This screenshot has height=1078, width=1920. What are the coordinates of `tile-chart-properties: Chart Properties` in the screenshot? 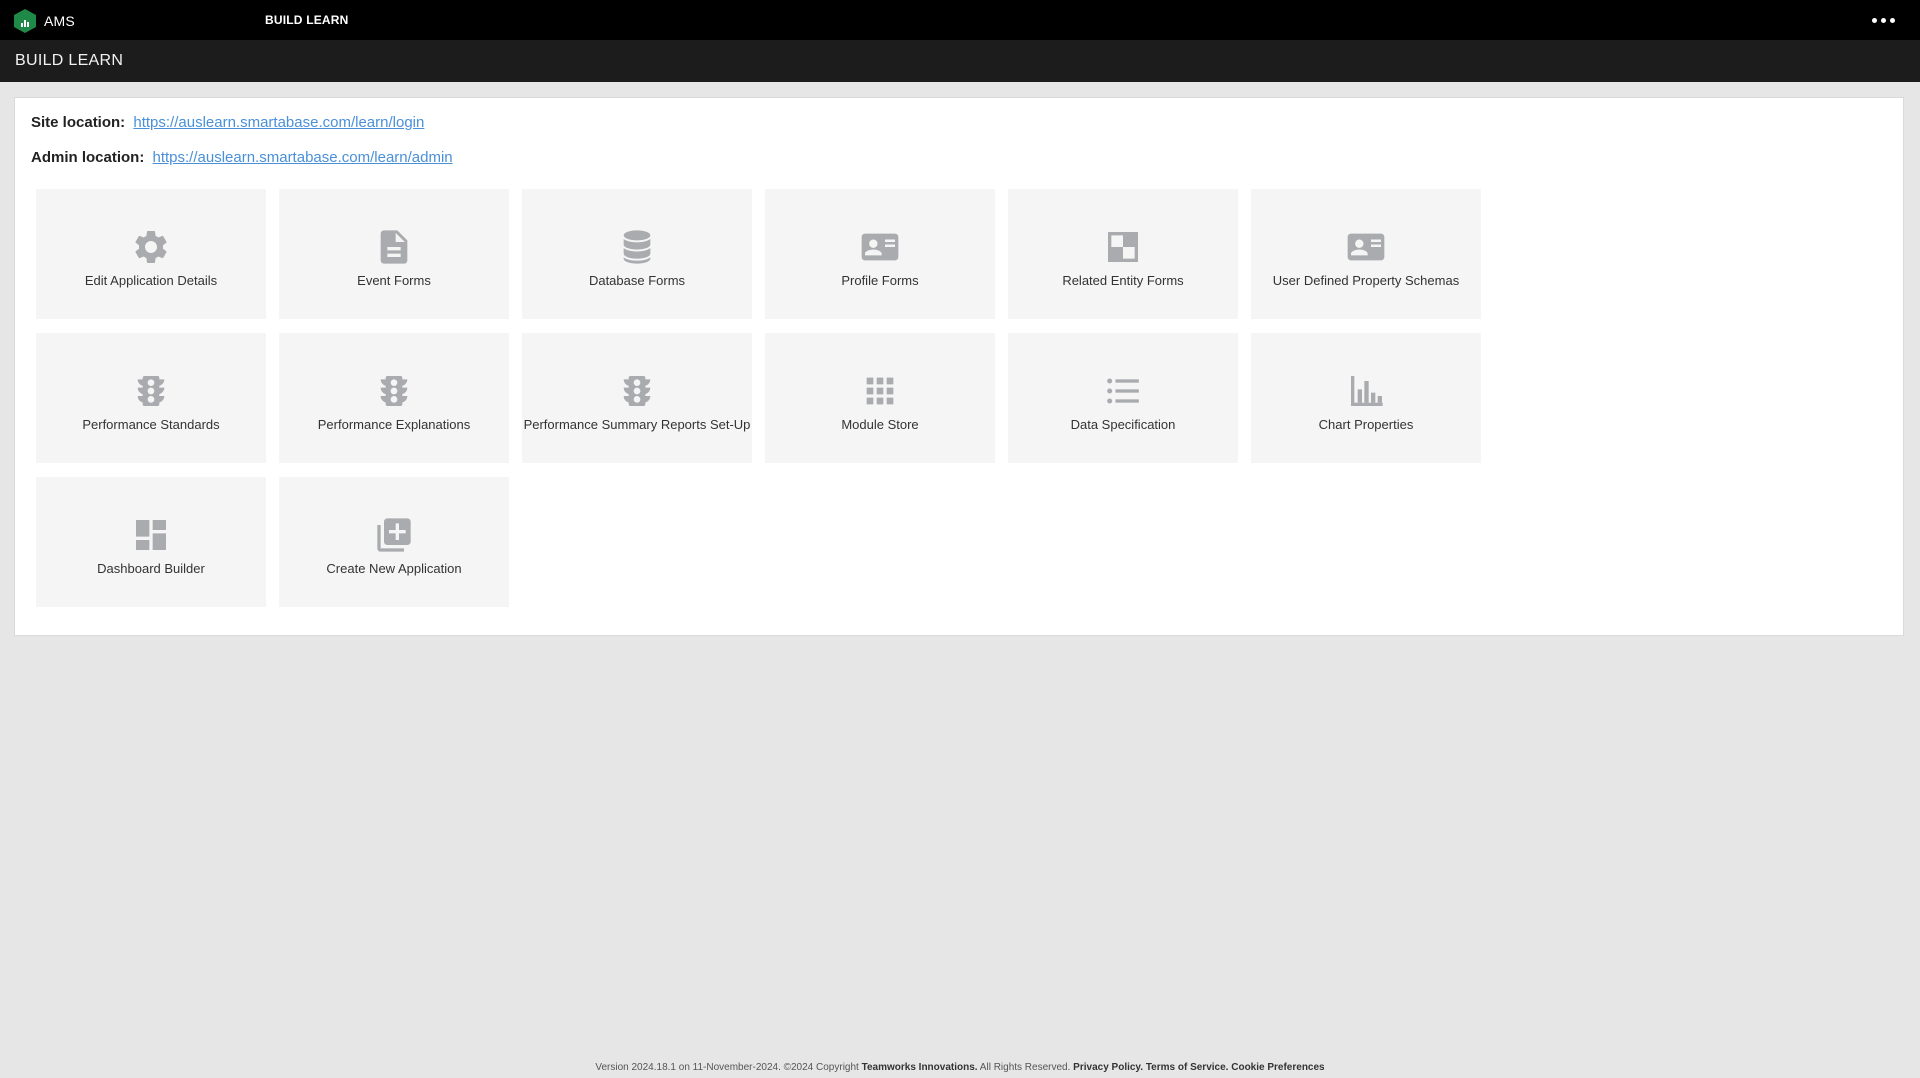 It's located at (1366, 398).